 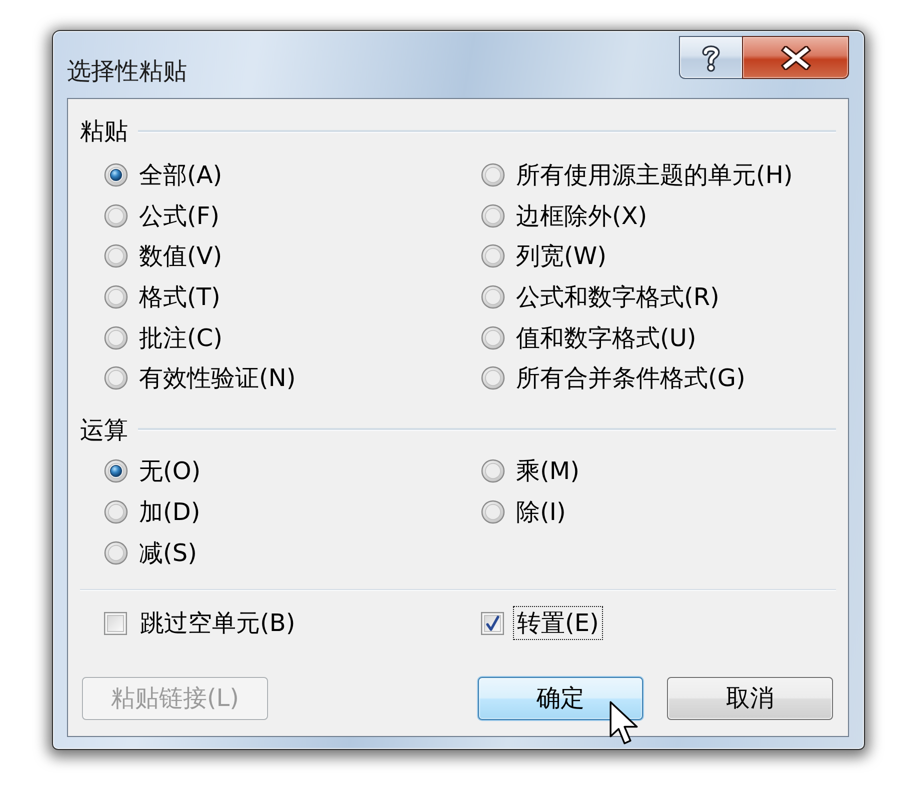 What do you see at coordinates (104, 131) in the screenshot?
I see `group-heading: 粘贴` at bounding box center [104, 131].